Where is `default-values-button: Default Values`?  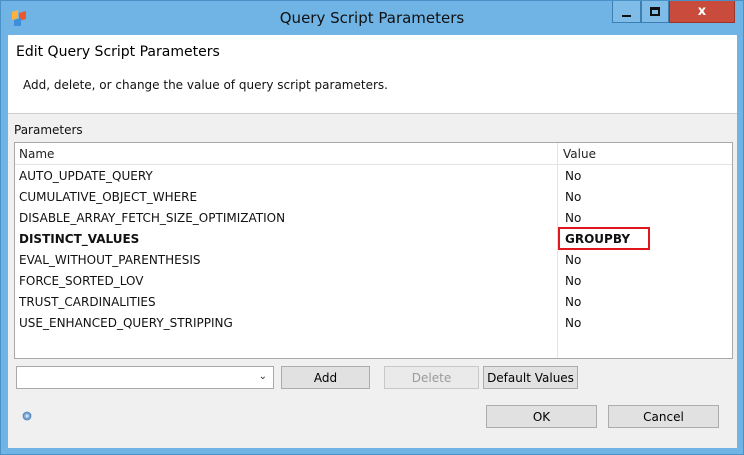
default-values-button: Default Values is located at coordinates (530, 377).